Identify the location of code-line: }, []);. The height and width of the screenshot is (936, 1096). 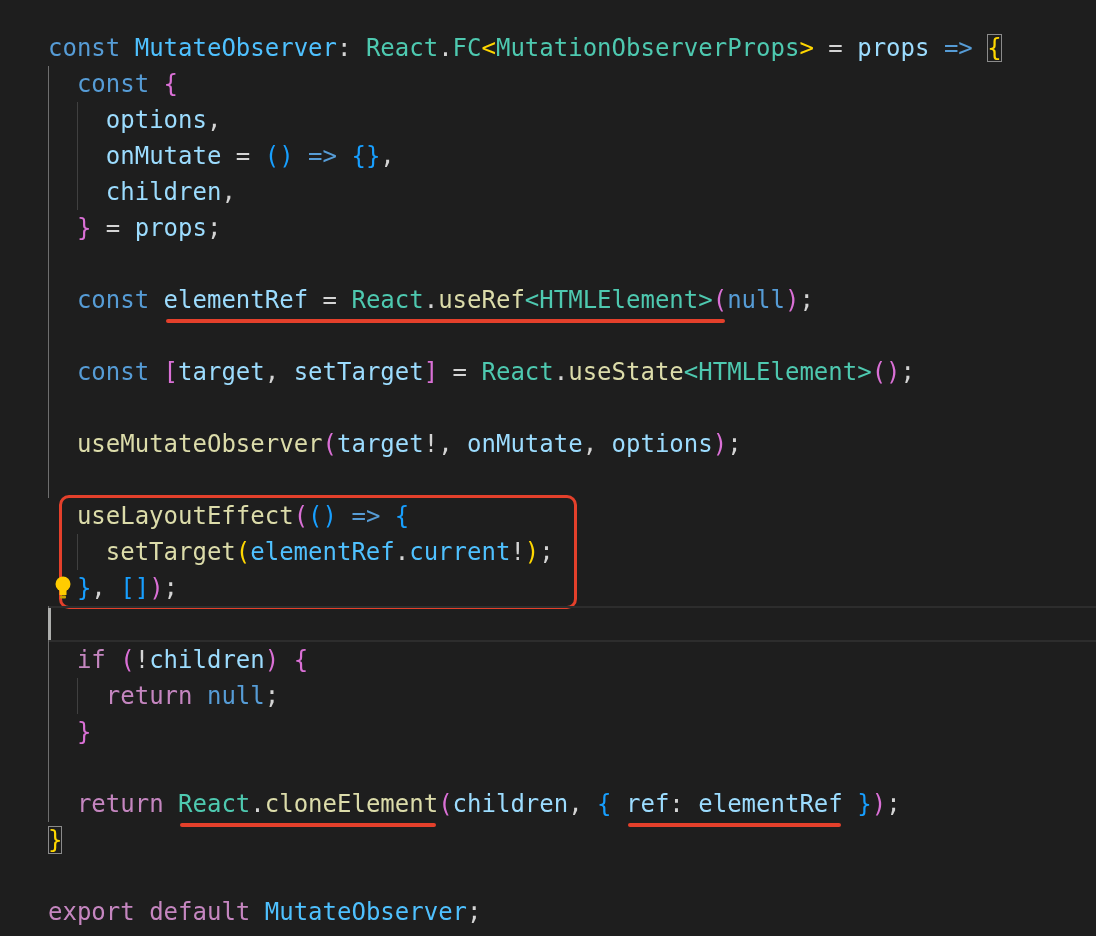
(127, 588).